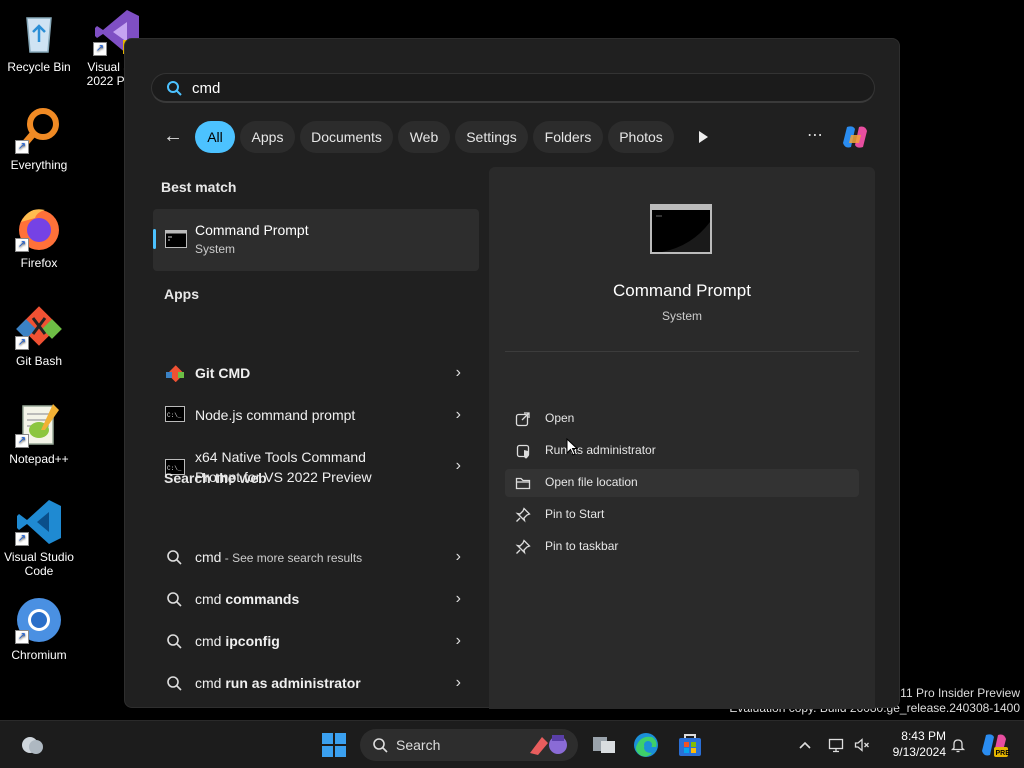 This screenshot has height=768, width=1024. What do you see at coordinates (682, 451) in the screenshot?
I see `action-run-as-admin: Run as administrator` at bounding box center [682, 451].